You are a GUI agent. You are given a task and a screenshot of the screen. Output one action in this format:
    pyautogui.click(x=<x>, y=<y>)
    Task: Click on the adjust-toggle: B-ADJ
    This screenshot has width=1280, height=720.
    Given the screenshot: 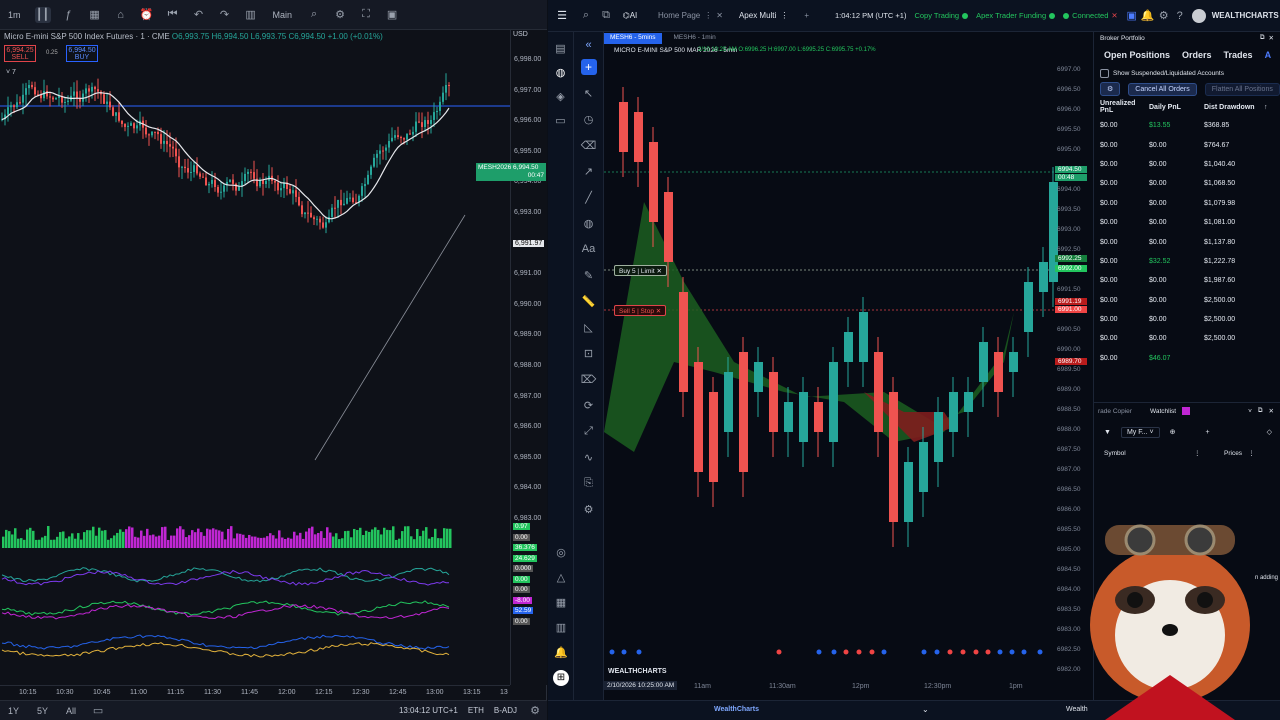 What is the action you would take?
    pyautogui.click(x=505, y=710)
    